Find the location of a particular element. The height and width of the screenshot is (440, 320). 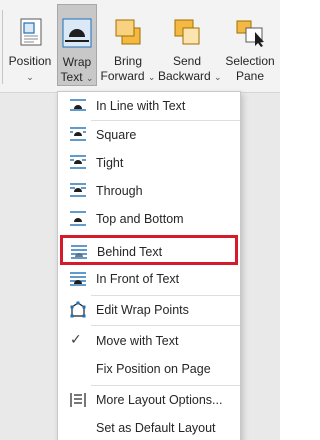

position-icon is located at coordinates (31, 32).